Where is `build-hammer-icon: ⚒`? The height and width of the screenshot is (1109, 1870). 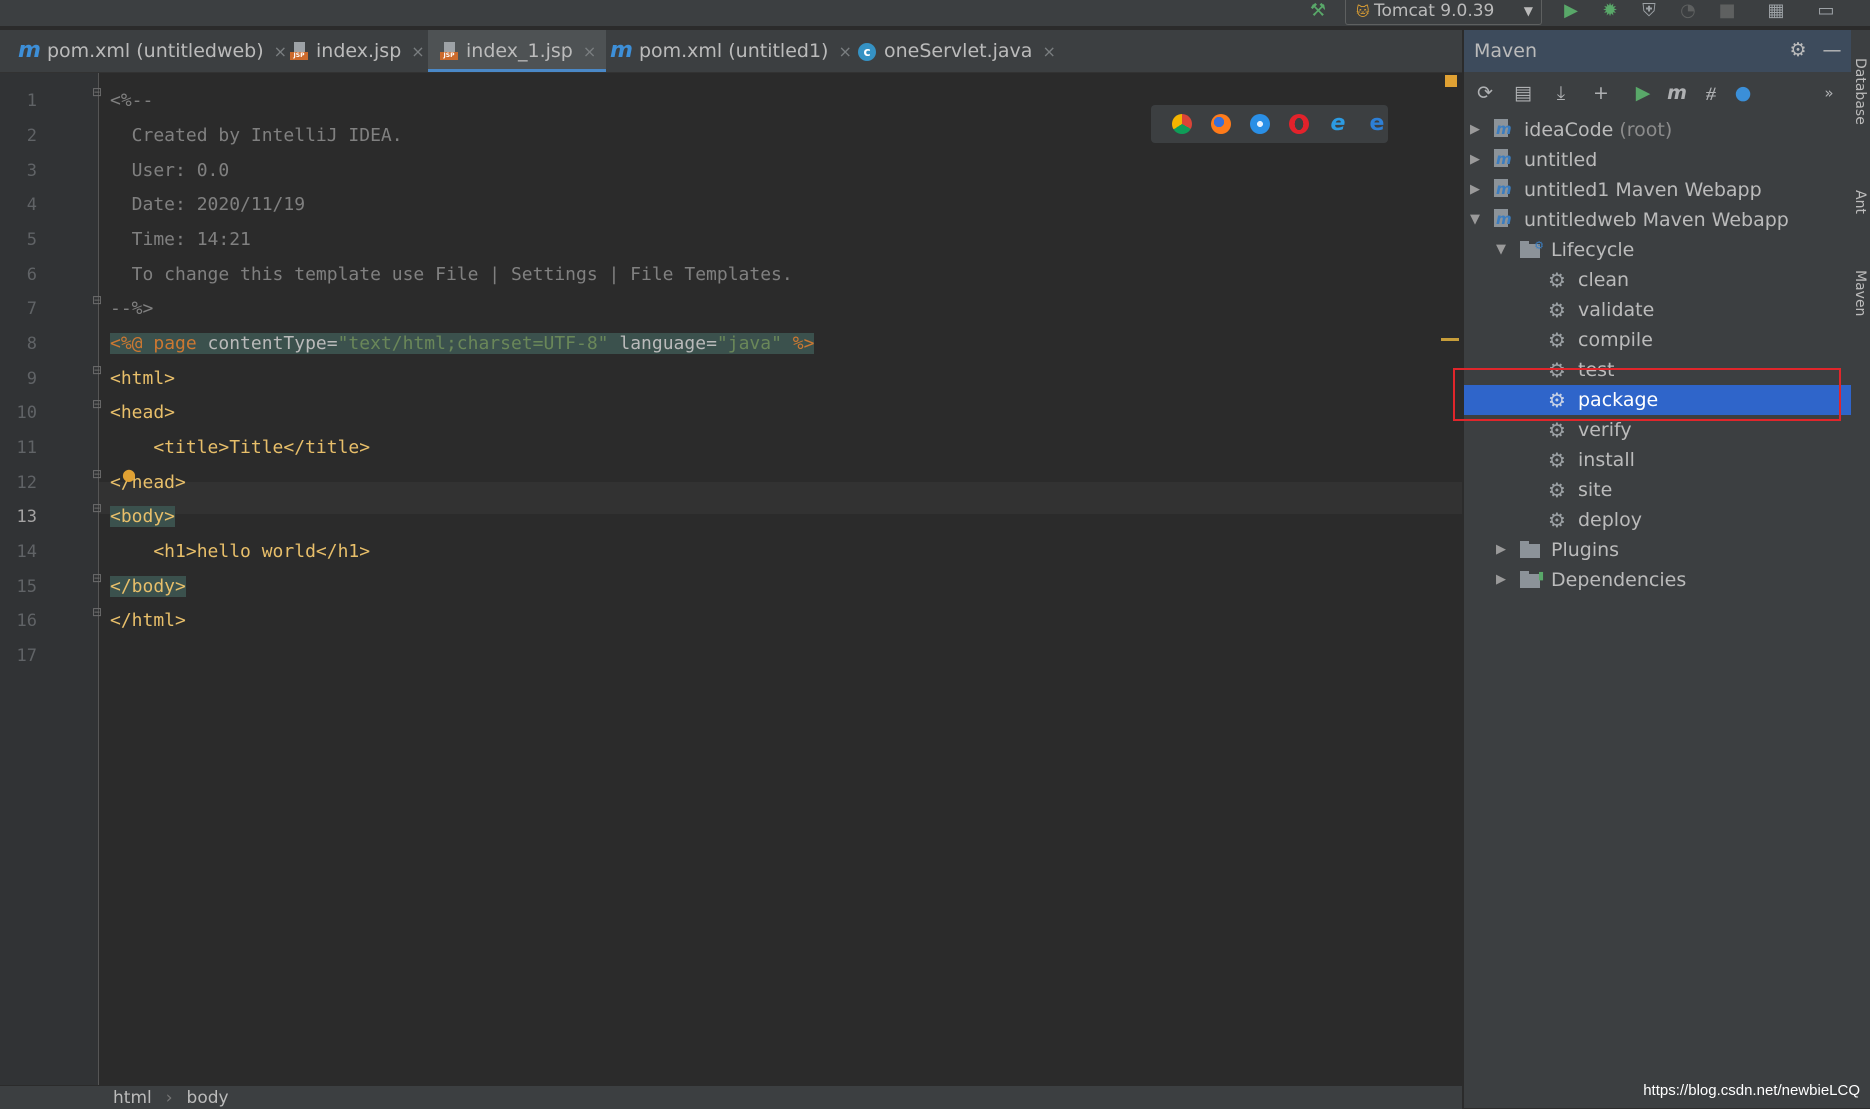 build-hammer-icon: ⚒ is located at coordinates (1318, 12).